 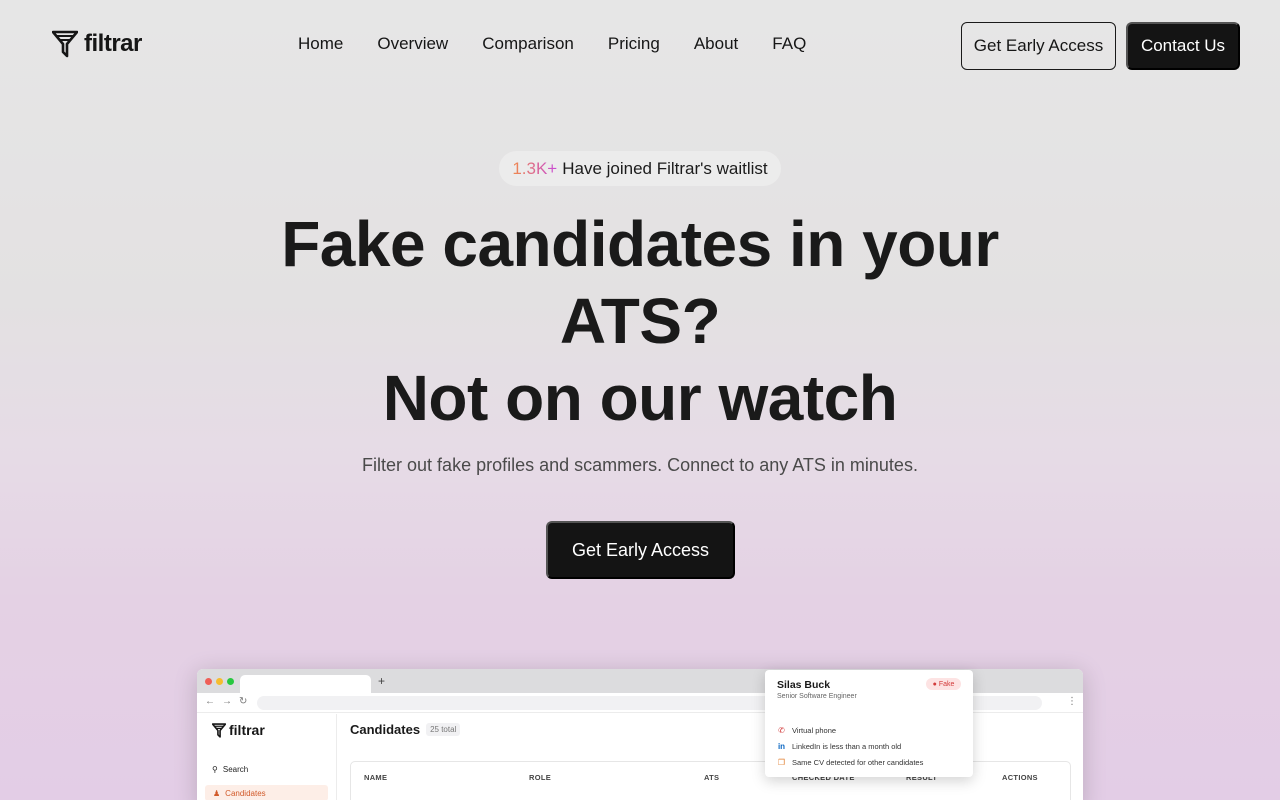 I want to click on candidates-total-badge: 25 total, so click(x=443, y=729).